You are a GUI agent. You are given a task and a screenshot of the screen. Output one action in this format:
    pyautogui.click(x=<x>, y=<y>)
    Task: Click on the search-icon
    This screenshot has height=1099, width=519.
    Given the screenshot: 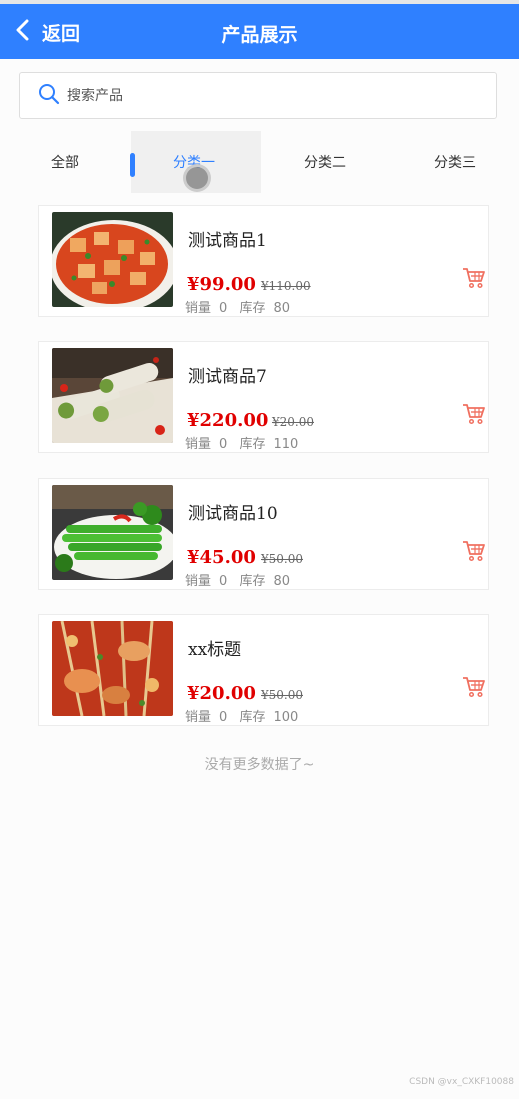 What is the action you would take?
    pyautogui.click(x=49, y=96)
    